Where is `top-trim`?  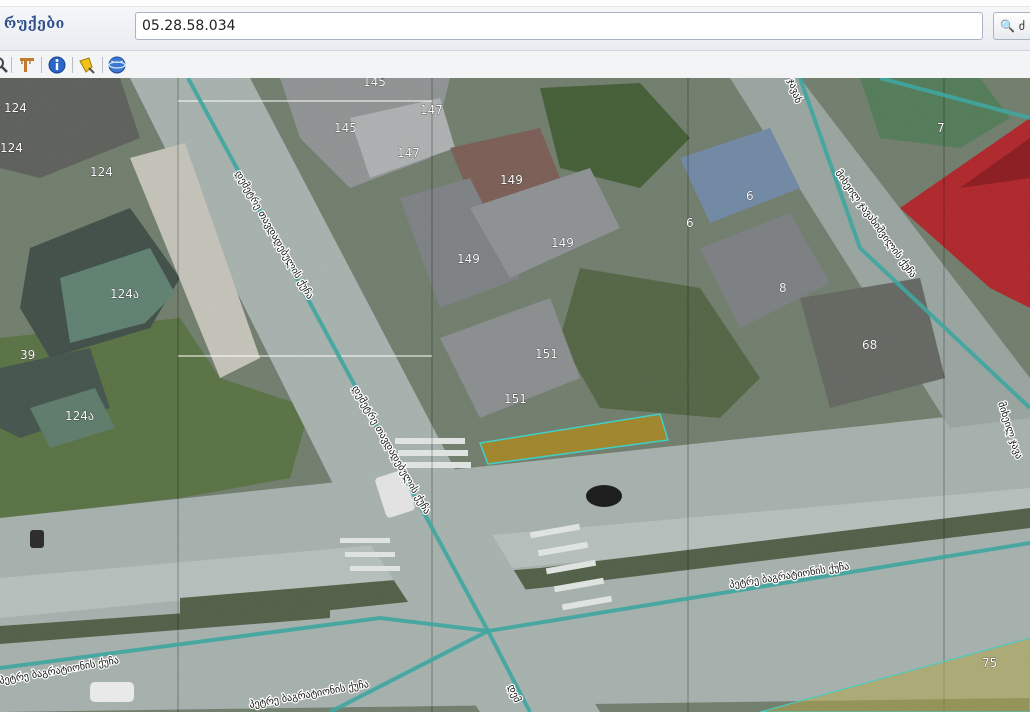
top-trim is located at coordinates (515, 3).